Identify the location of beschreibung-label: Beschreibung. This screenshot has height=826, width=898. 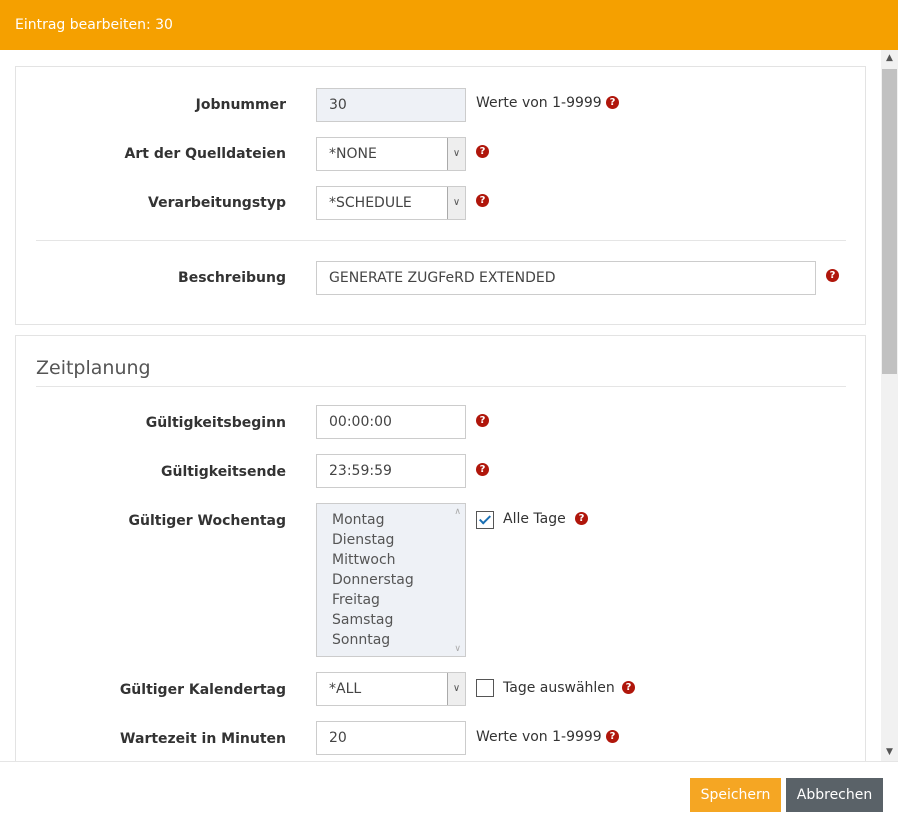
(232, 278).